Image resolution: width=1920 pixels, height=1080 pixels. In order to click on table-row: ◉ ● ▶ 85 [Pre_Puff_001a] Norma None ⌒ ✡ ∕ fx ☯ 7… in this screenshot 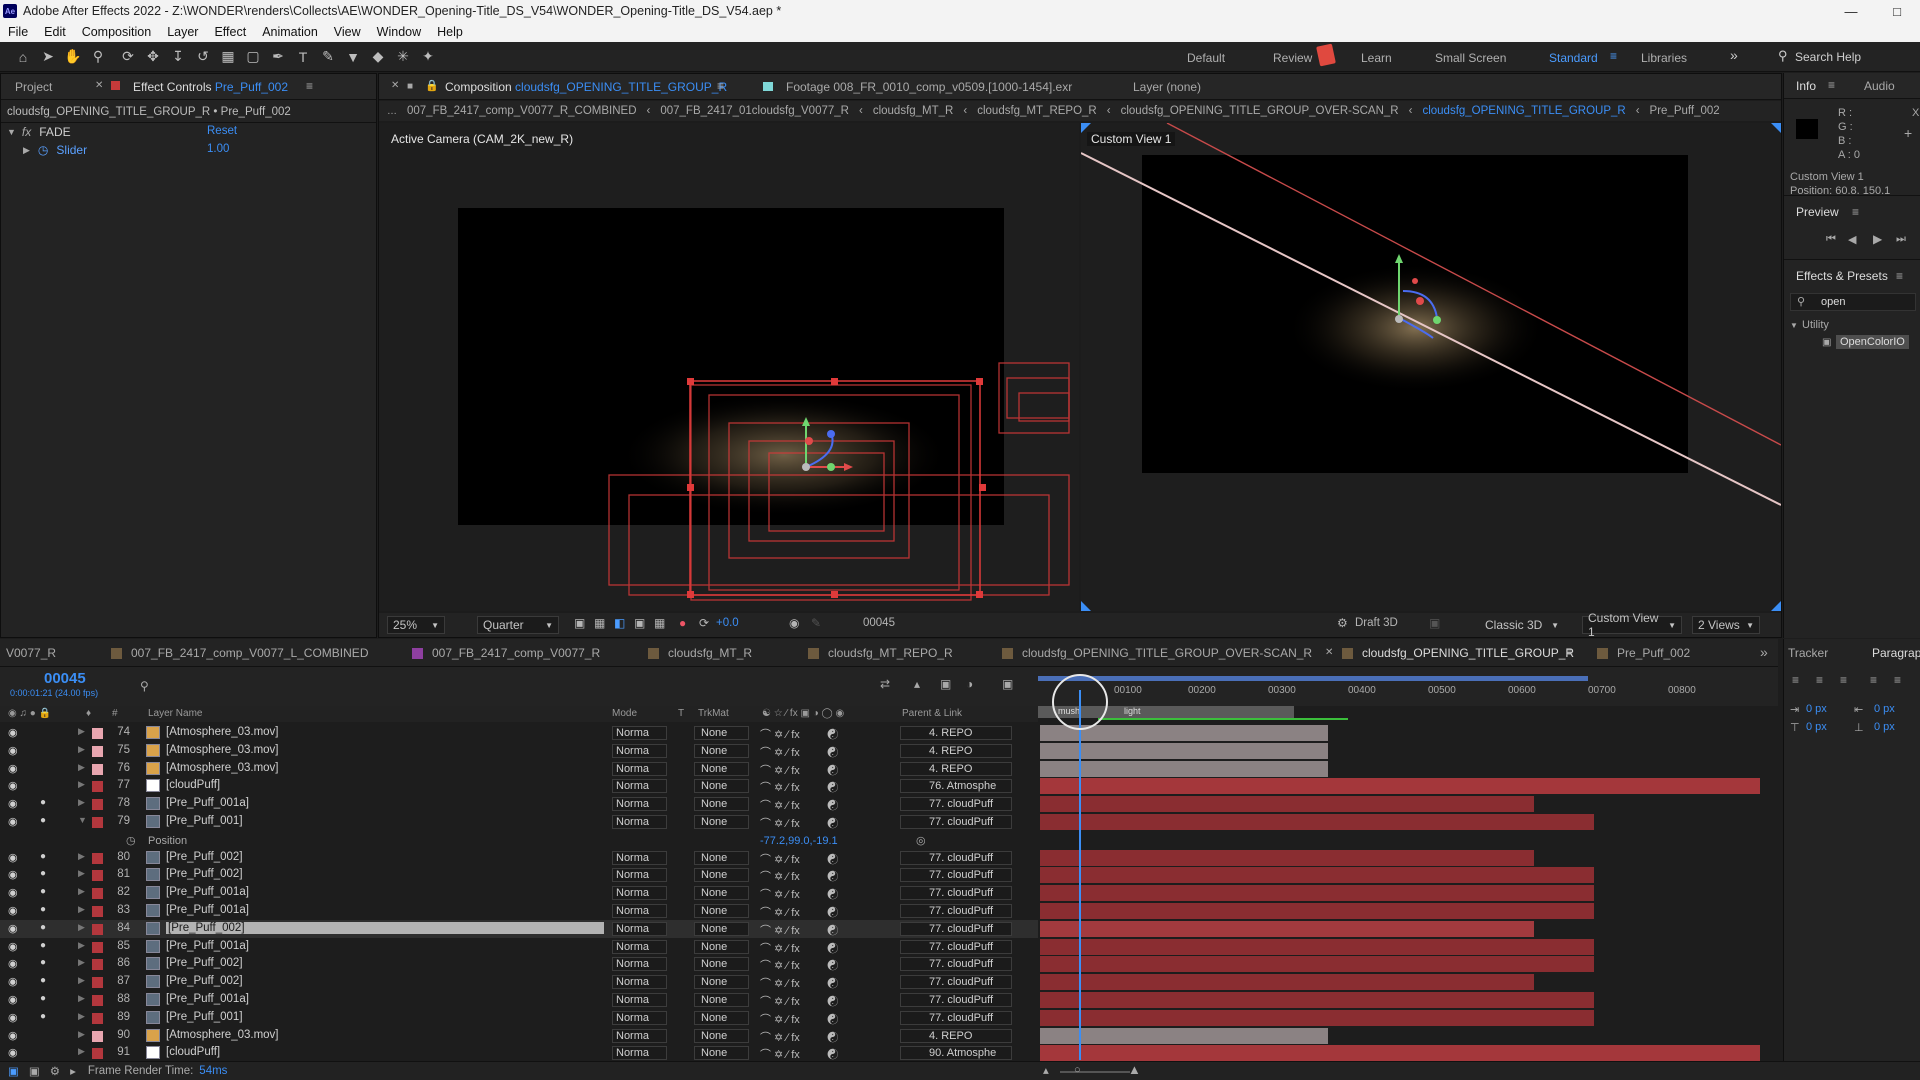, I will do `click(519, 947)`.